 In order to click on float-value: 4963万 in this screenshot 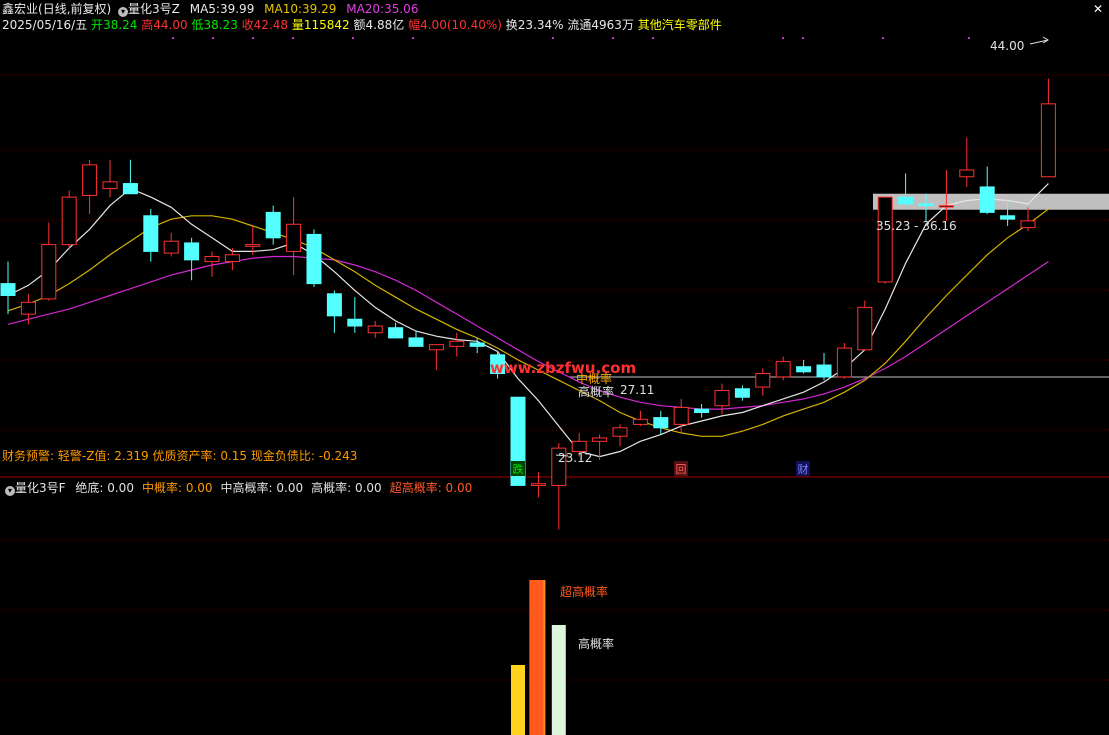, I will do `click(612, 25)`.